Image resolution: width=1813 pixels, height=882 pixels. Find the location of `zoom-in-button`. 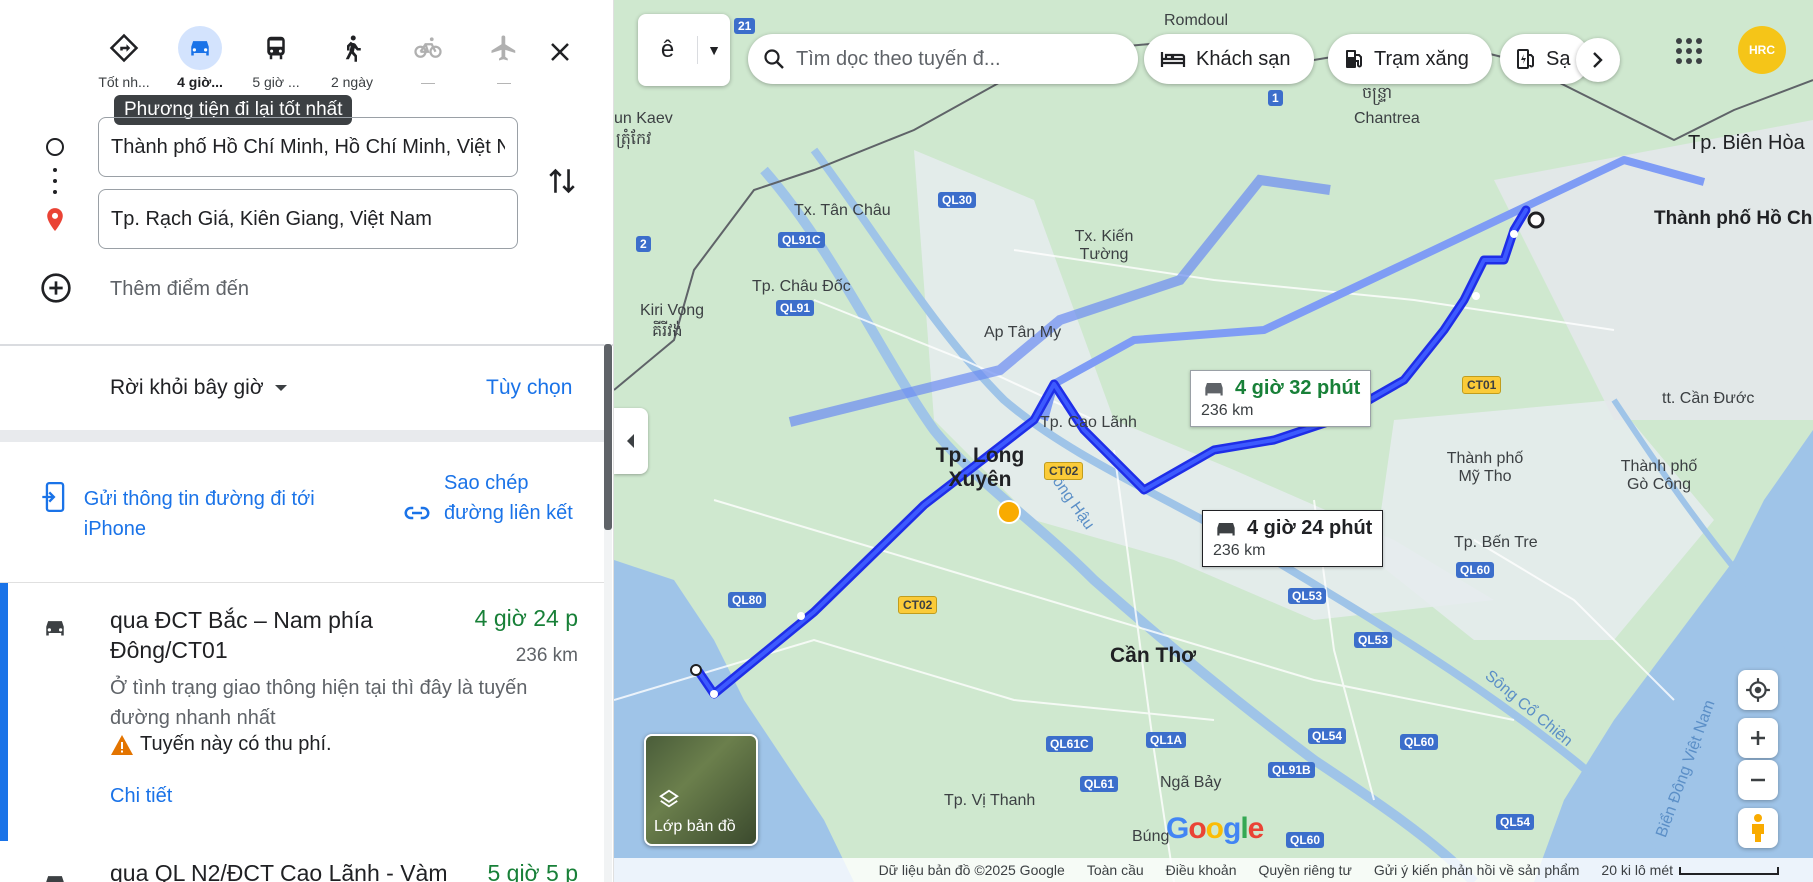

zoom-in-button is located at coordinates (1758, 738).